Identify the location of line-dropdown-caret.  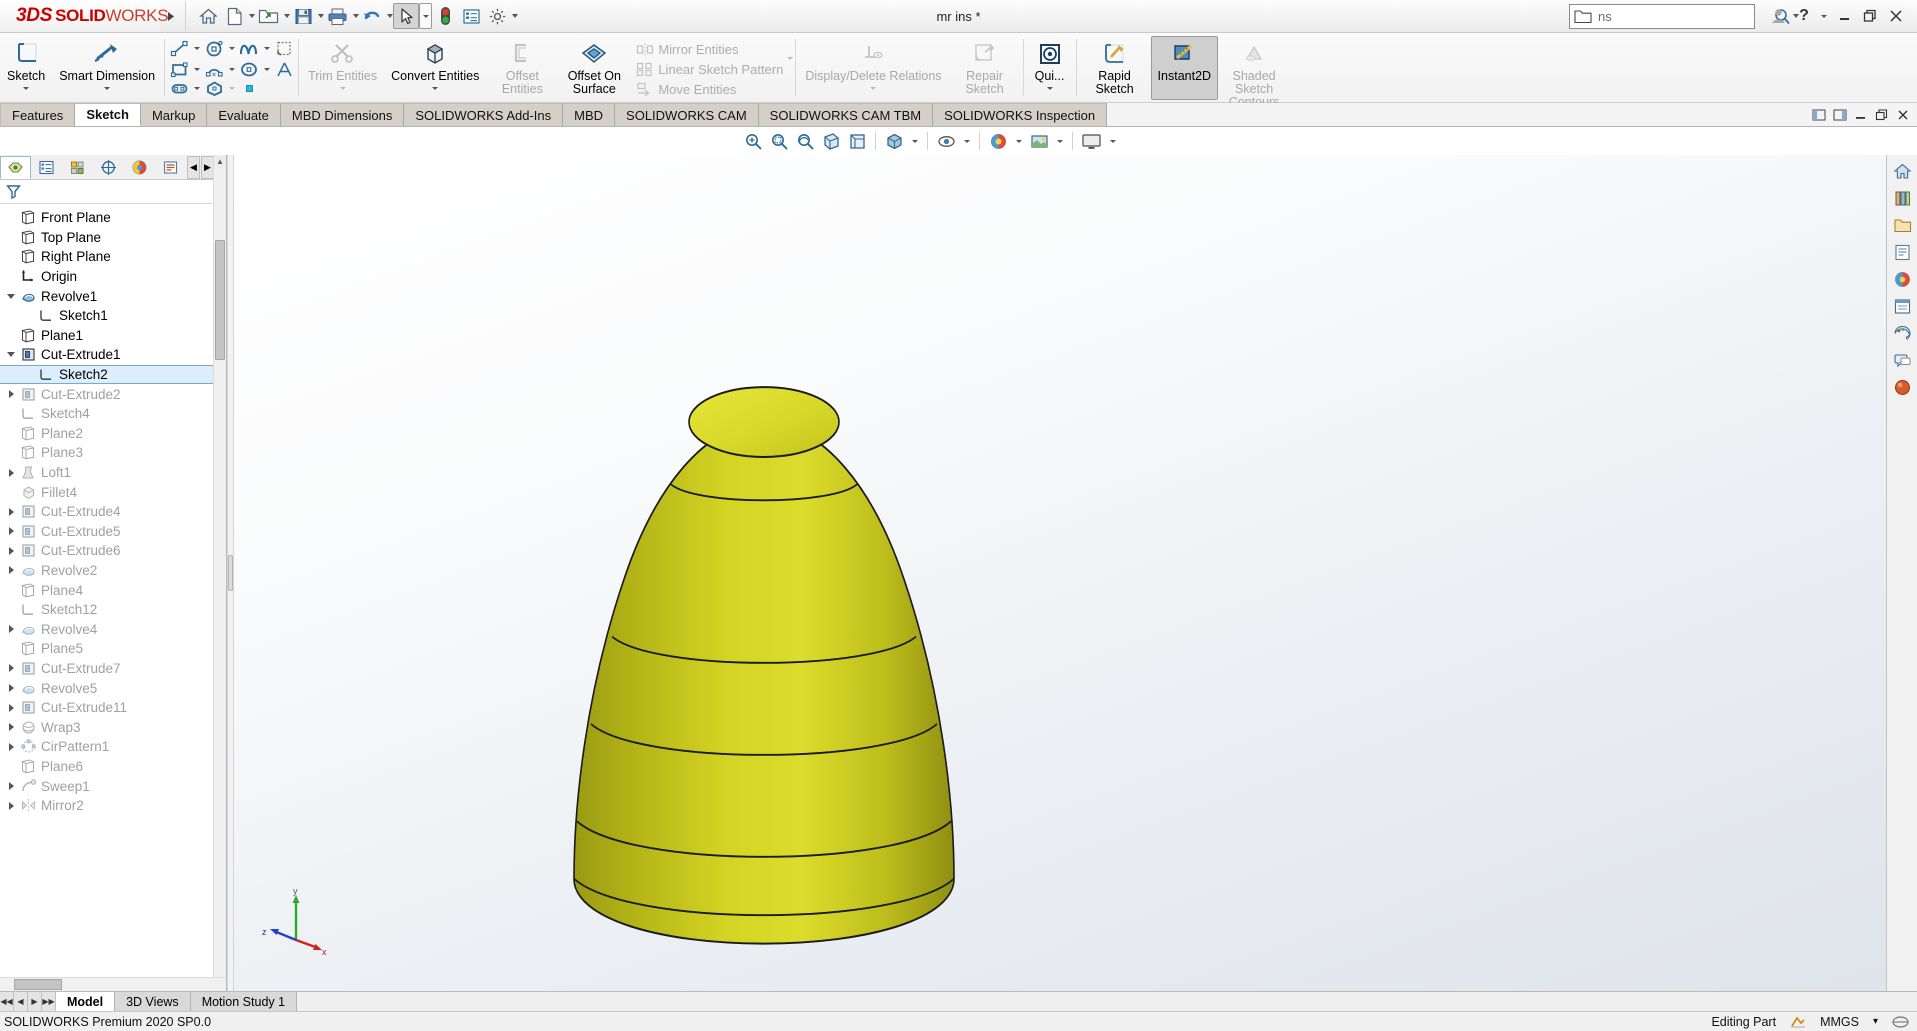
(196, 49).